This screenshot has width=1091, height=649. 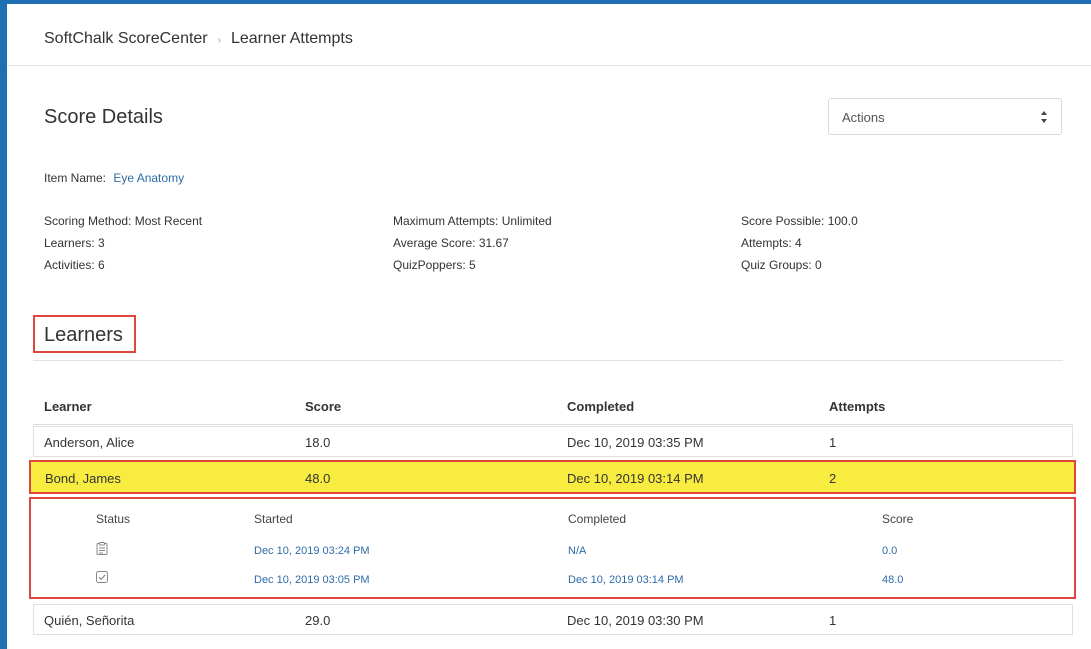 What do you see at coordinates (318, 620) in the screenshot?
I see `learner-score: 29.0` at bounding box center [318, 620].